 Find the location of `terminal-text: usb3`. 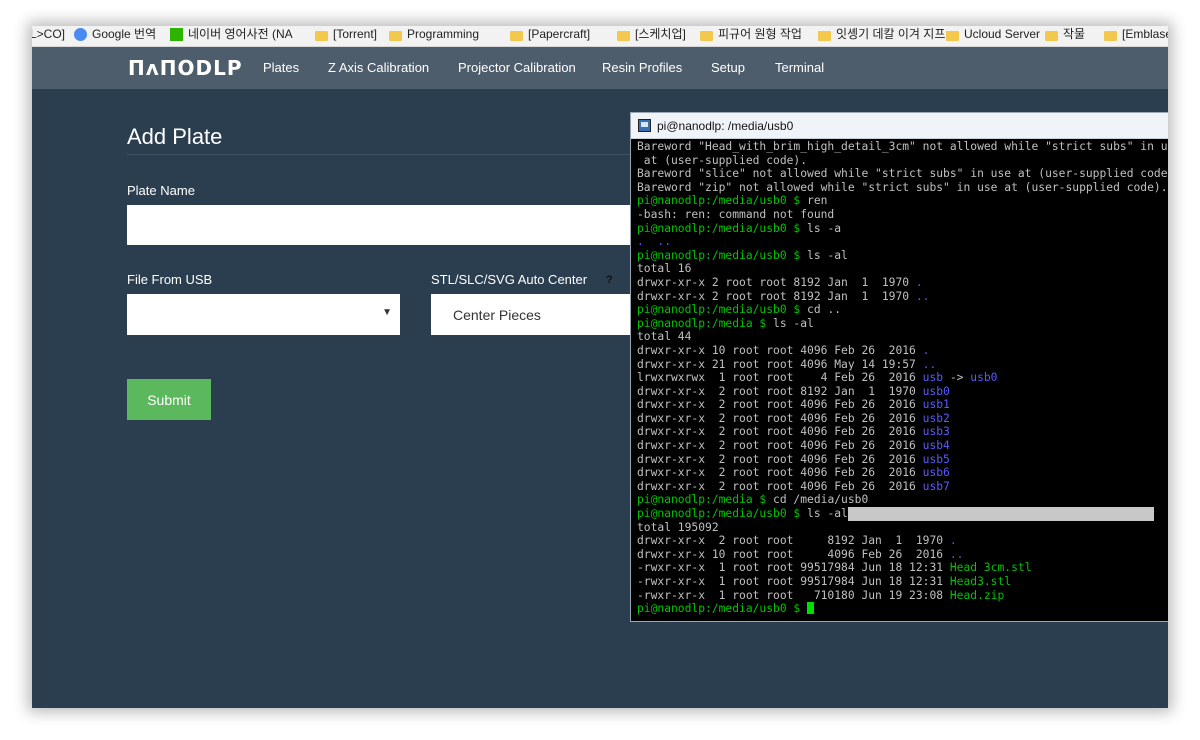

terminal-text: usb3 is located at coordinates (936, 432).